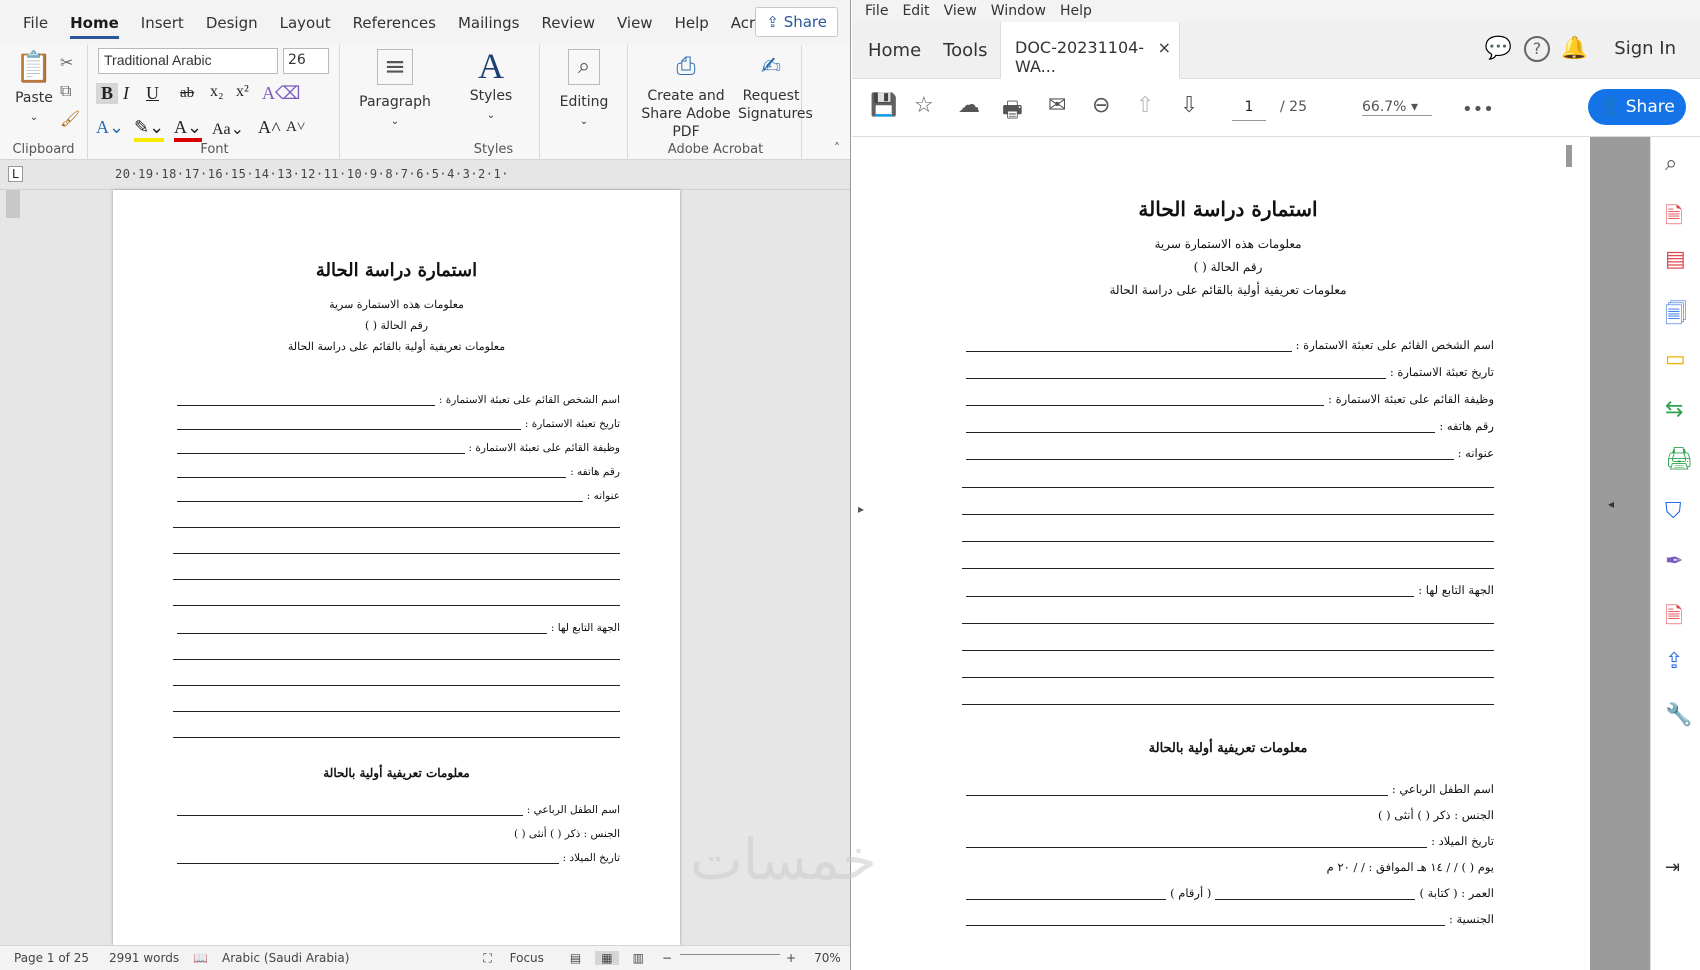  I want to click on read-mode-icon: ▤, so click(575, 958).